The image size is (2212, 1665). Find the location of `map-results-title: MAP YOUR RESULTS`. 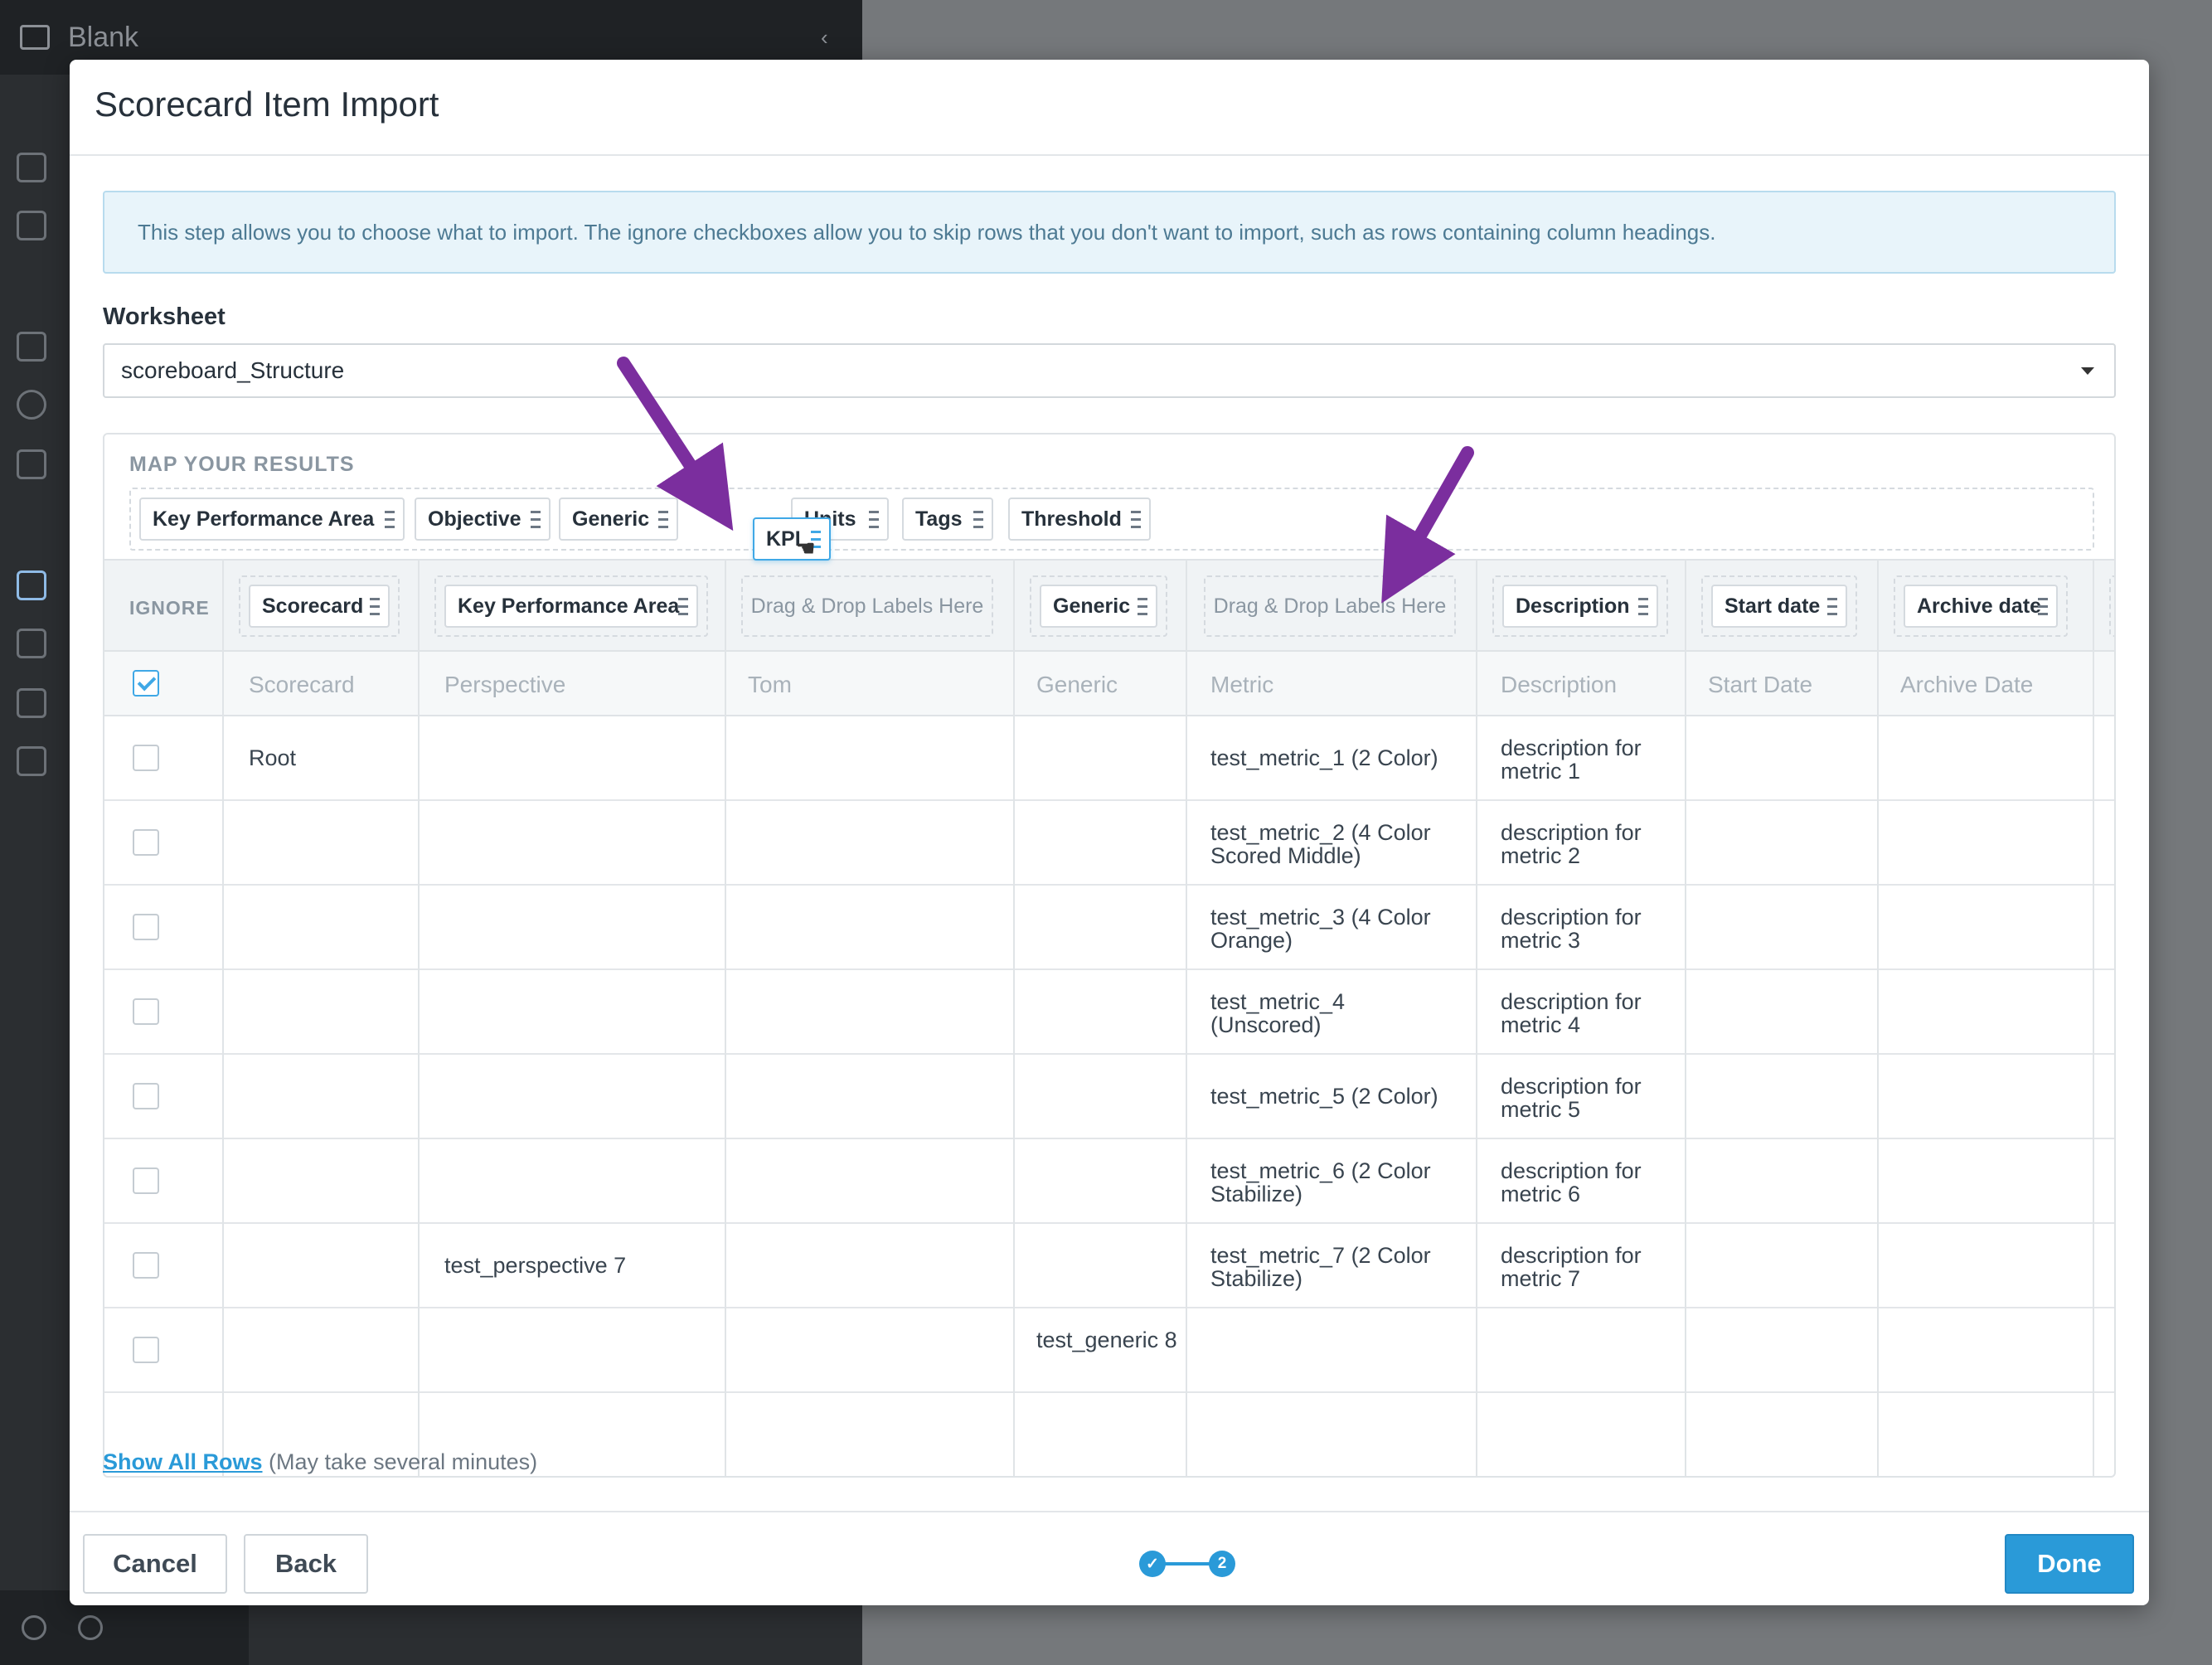

map-results-title: MAP YOUR RESULTS is located at coordinates (242, 464).